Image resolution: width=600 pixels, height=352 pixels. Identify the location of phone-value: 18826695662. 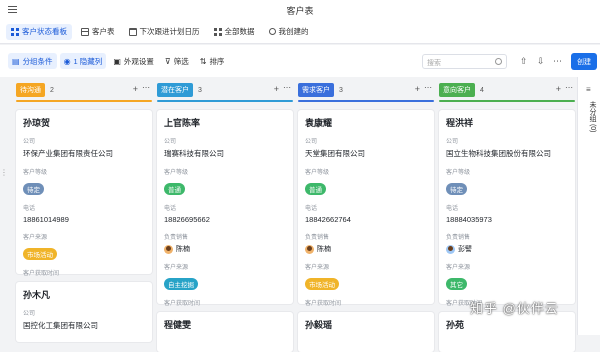
(187, 219).